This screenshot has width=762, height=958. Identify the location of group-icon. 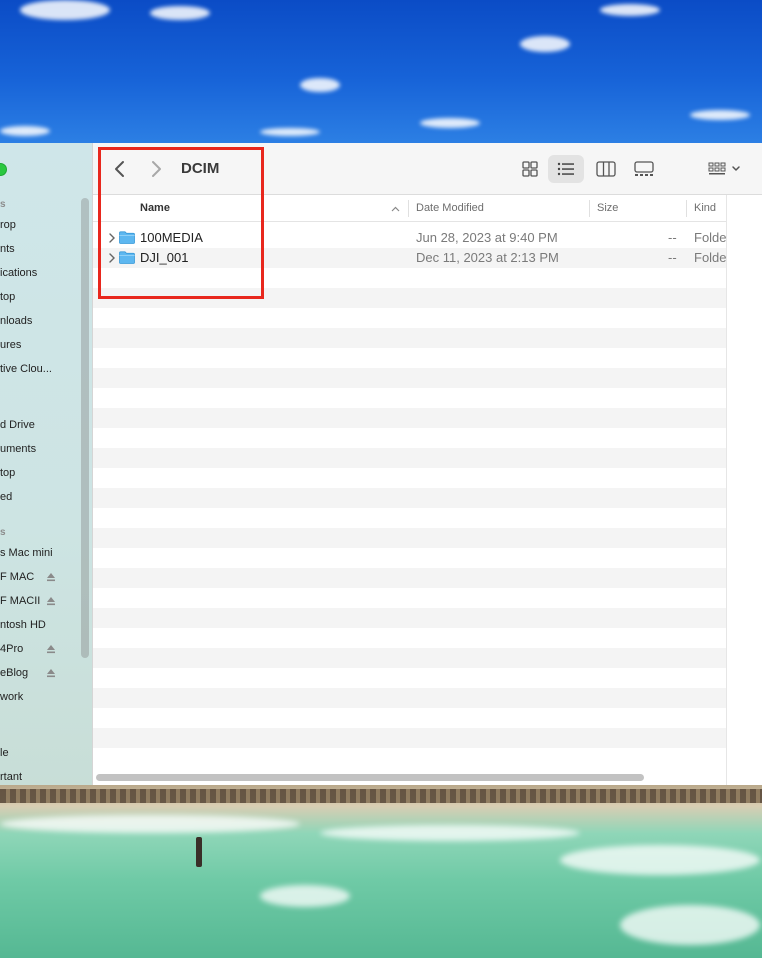
(724, 168).